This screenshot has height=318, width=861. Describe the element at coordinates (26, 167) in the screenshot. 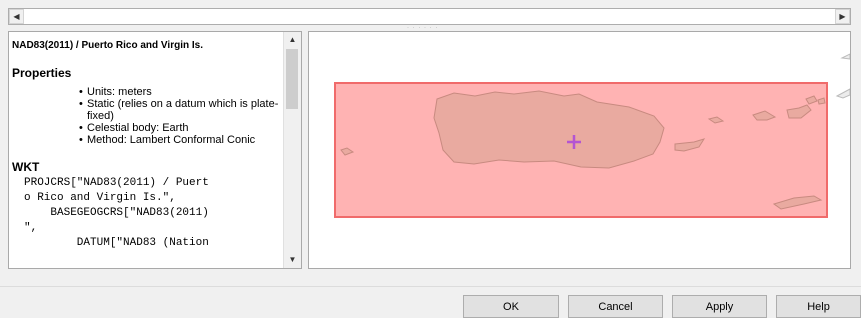

I see `wkt-heading: WKT` at that location.